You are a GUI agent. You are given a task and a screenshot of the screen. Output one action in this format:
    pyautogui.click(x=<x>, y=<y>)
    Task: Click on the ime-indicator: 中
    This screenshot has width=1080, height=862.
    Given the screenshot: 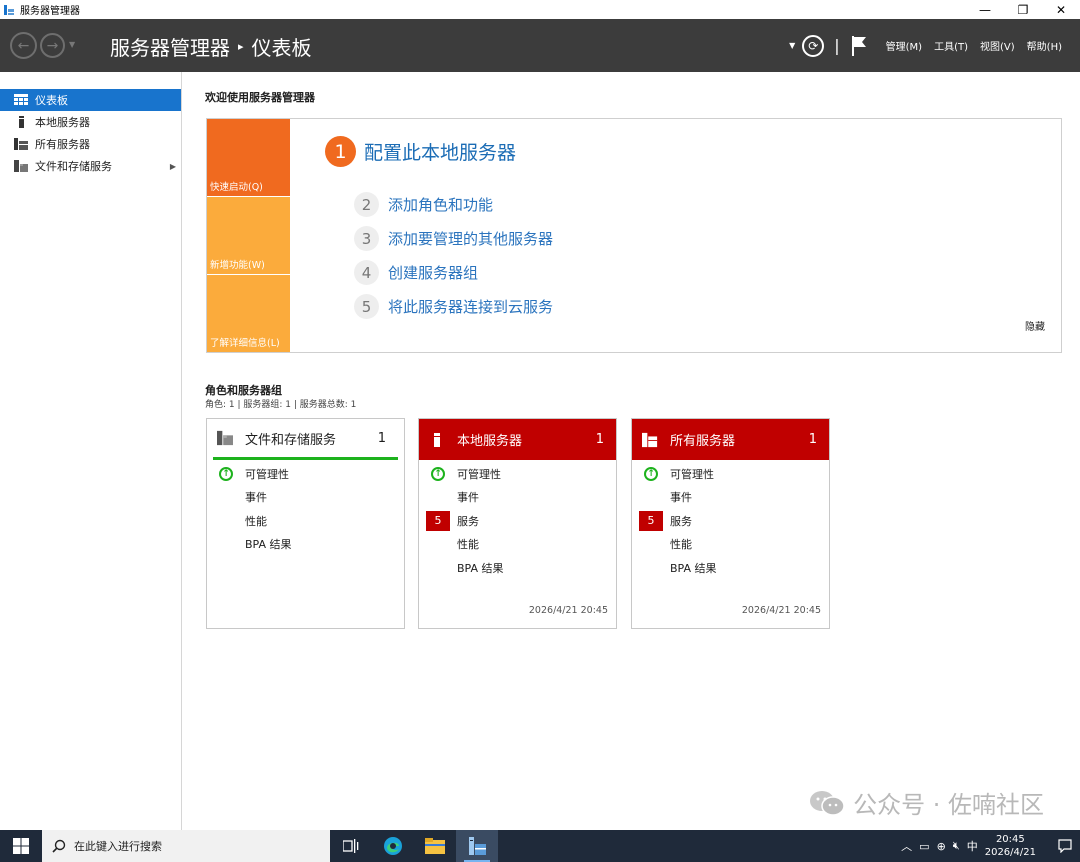 What is the action you would take?
    pyautogui.click(x=972, y=846)
    